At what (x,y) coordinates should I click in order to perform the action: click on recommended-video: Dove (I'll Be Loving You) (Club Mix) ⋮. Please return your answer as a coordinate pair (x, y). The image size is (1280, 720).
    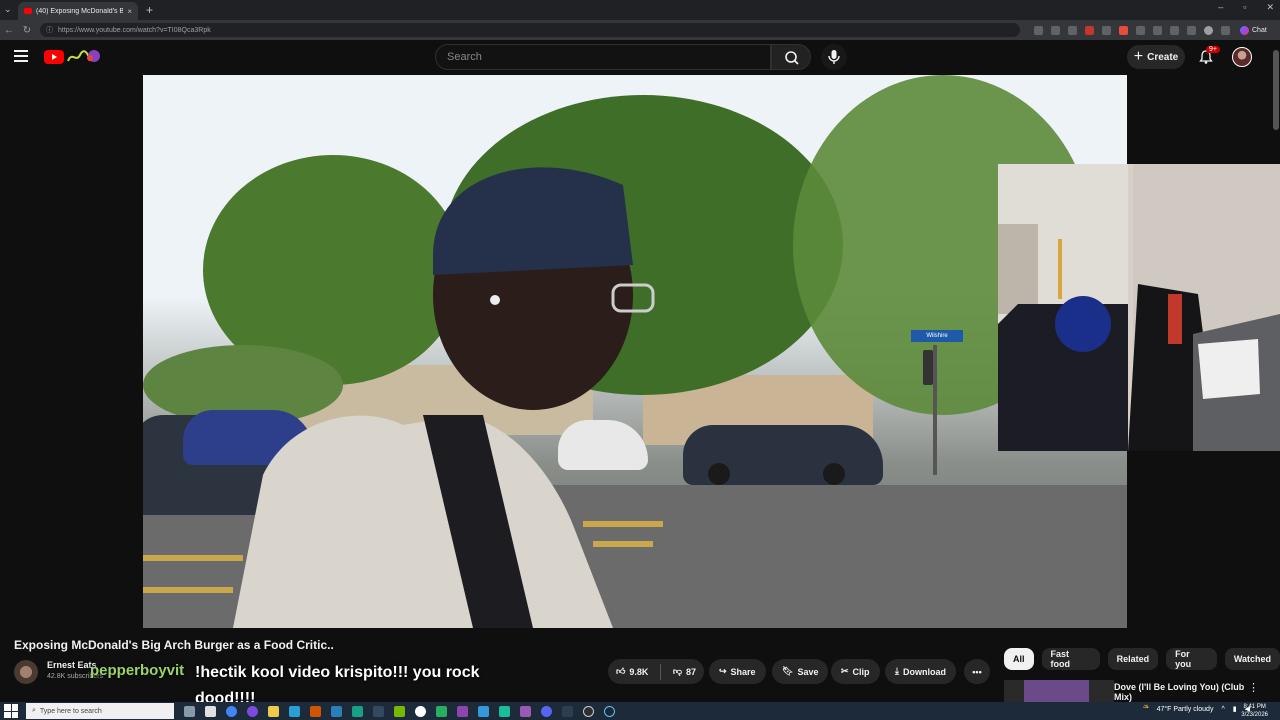
    Looking at the image, I should click on (1131, 691).